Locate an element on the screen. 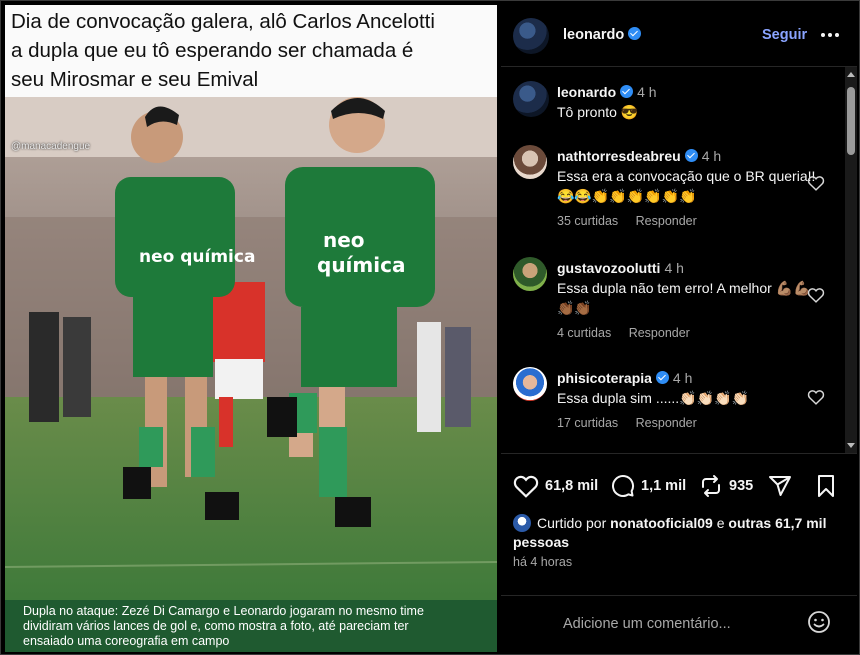 This screenshot has width=860, height=655. scroll-down-icon is located at coordinates (851, 445).